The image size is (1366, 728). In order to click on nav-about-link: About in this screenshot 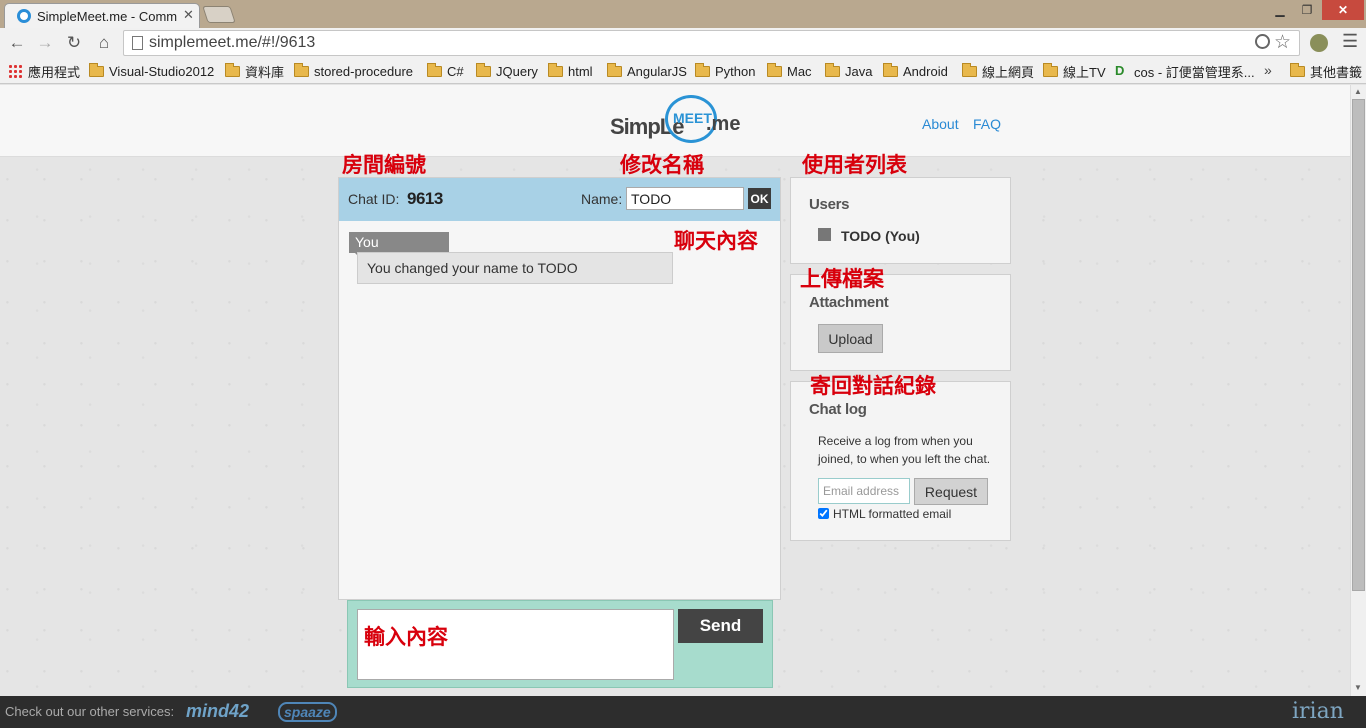, I will do `click(940, 124)`.